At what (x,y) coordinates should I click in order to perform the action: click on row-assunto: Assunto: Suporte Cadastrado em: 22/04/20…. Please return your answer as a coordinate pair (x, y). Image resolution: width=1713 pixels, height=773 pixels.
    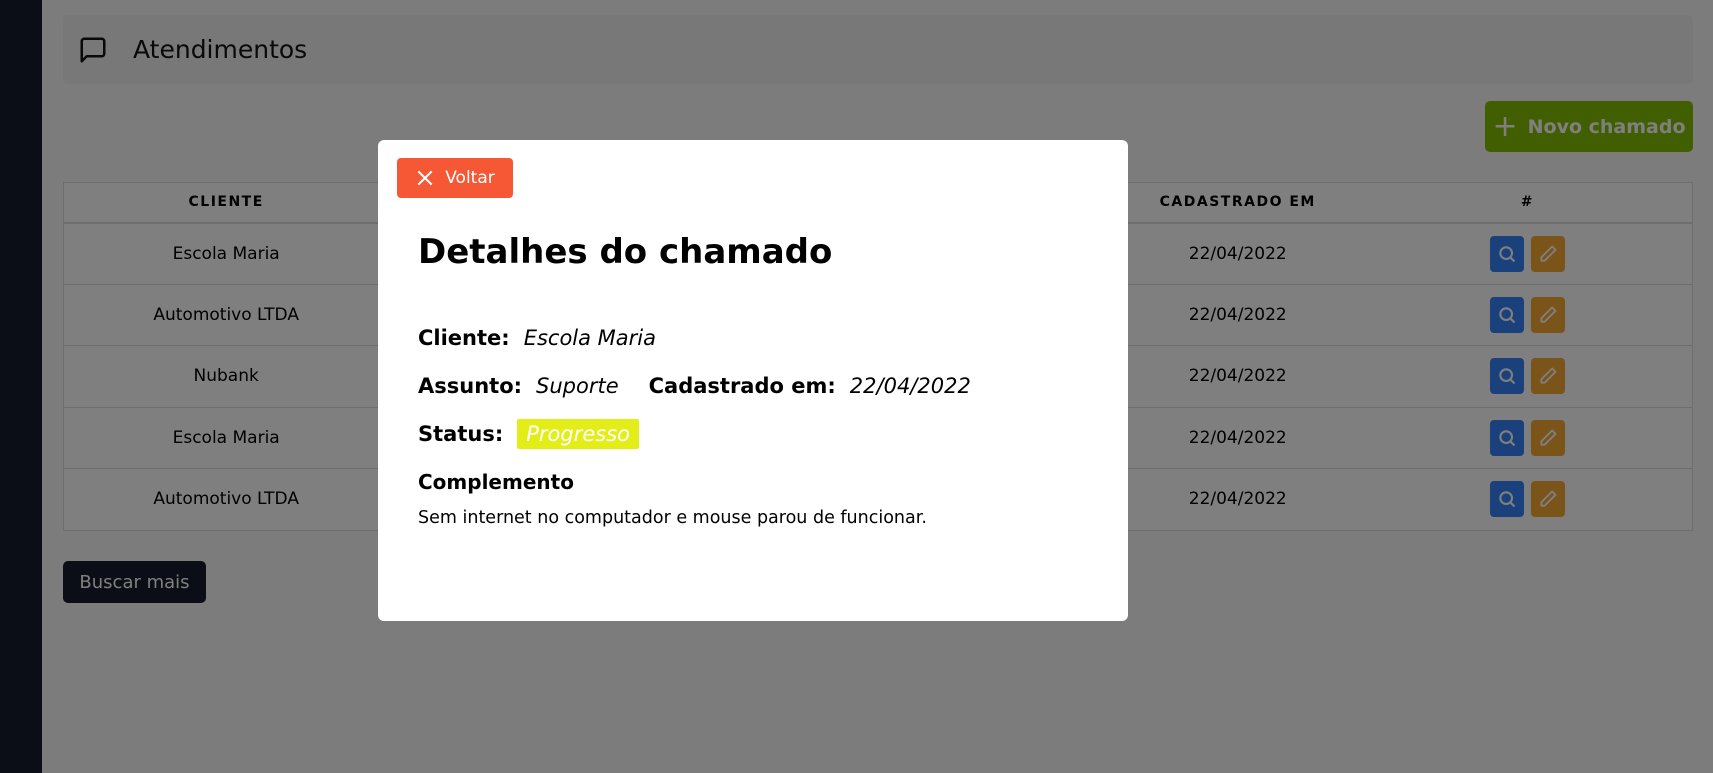
    Looking at the image, I should click on (709, 386).